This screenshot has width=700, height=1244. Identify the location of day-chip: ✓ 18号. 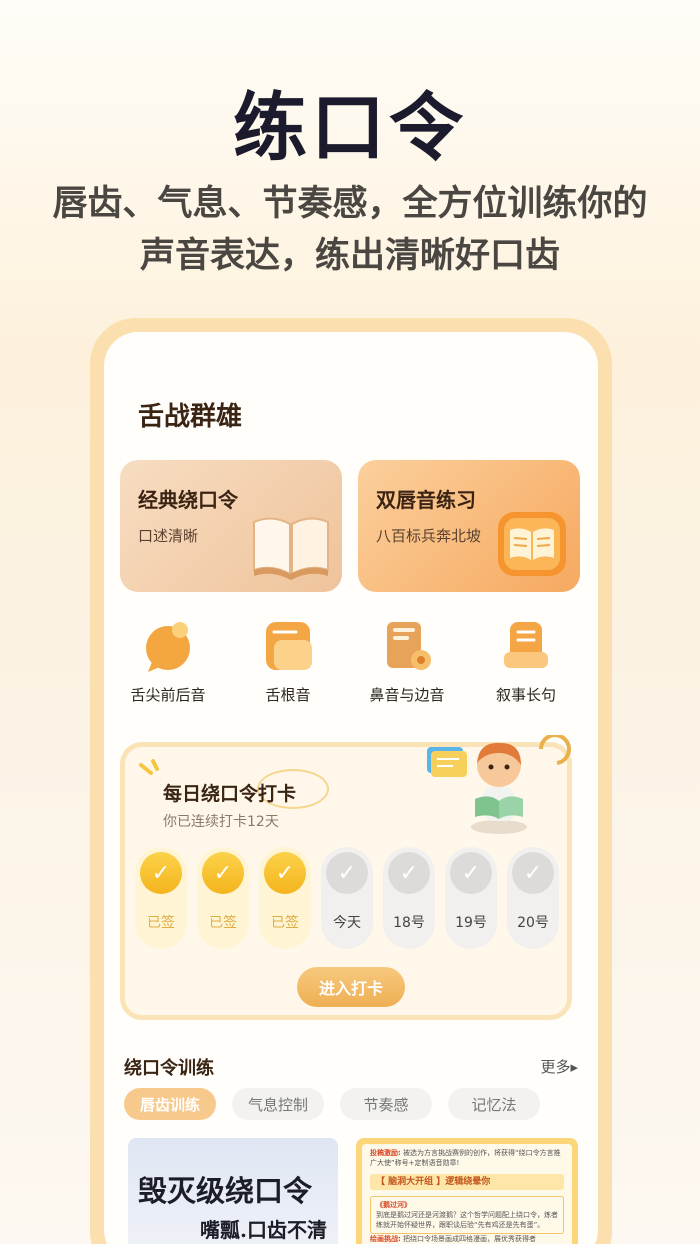
(409, 898).